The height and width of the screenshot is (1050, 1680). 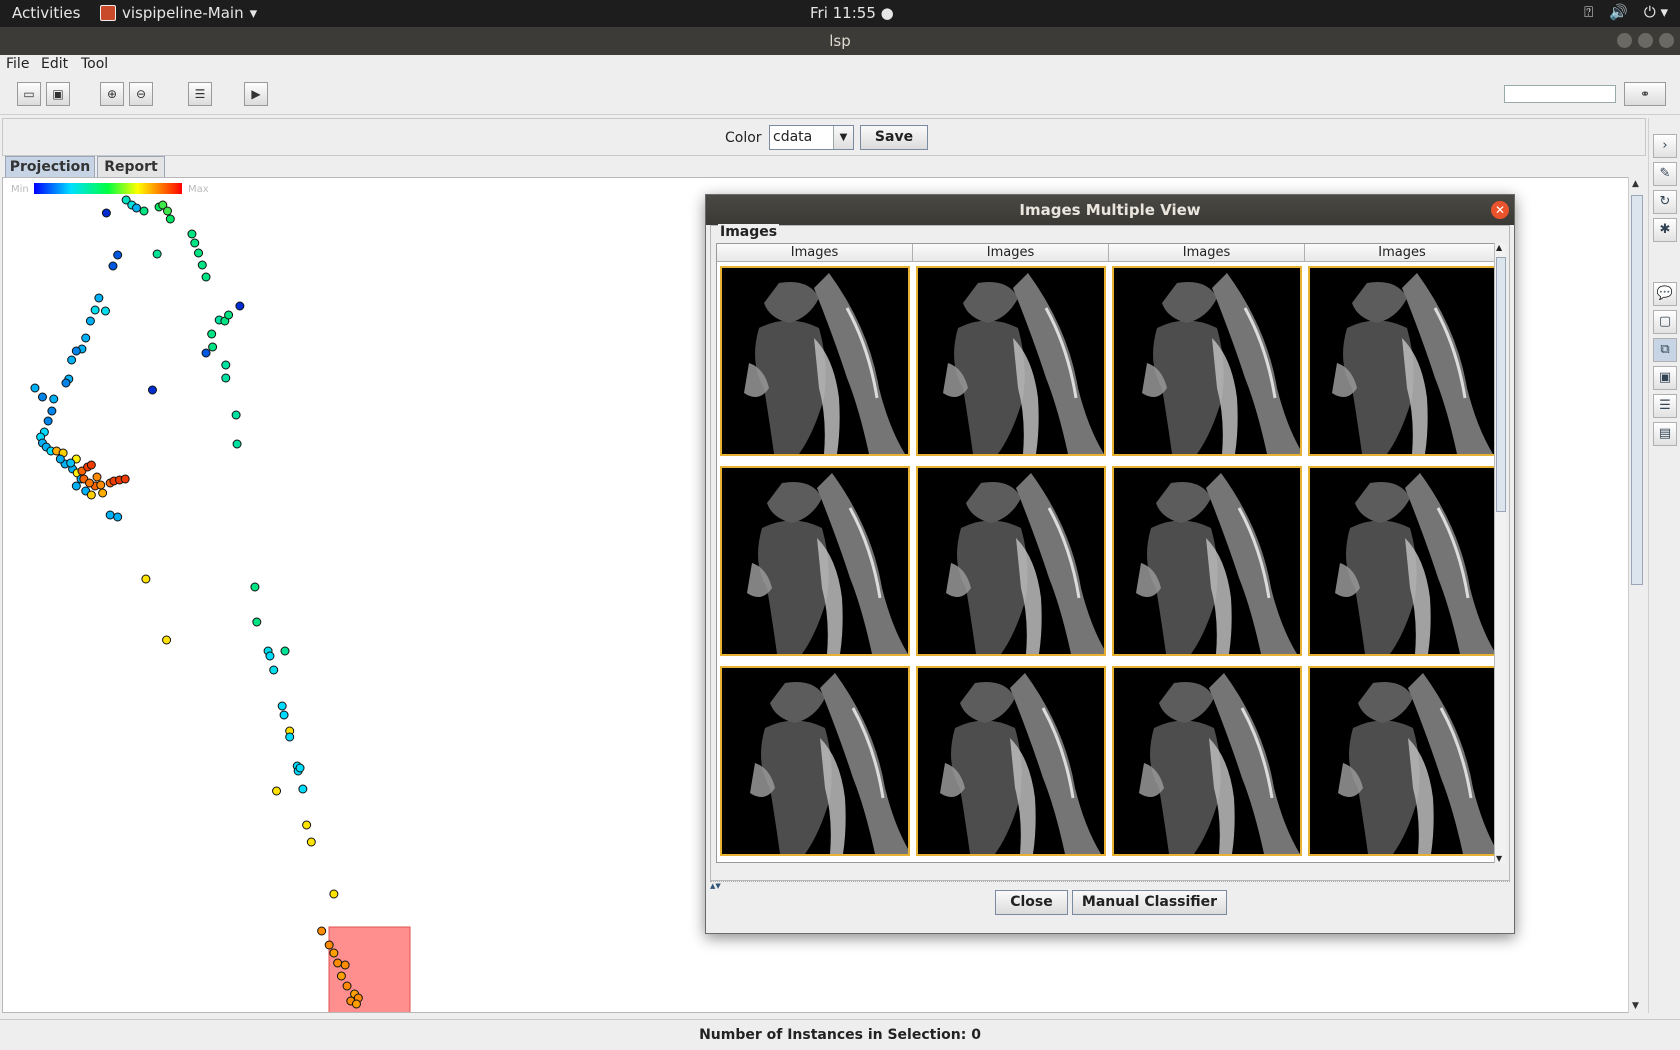 What do you see at coordinates (1665, 174) in the screenshot?
I see `edit-icon: ✎` at bounding box center [1665, 174].